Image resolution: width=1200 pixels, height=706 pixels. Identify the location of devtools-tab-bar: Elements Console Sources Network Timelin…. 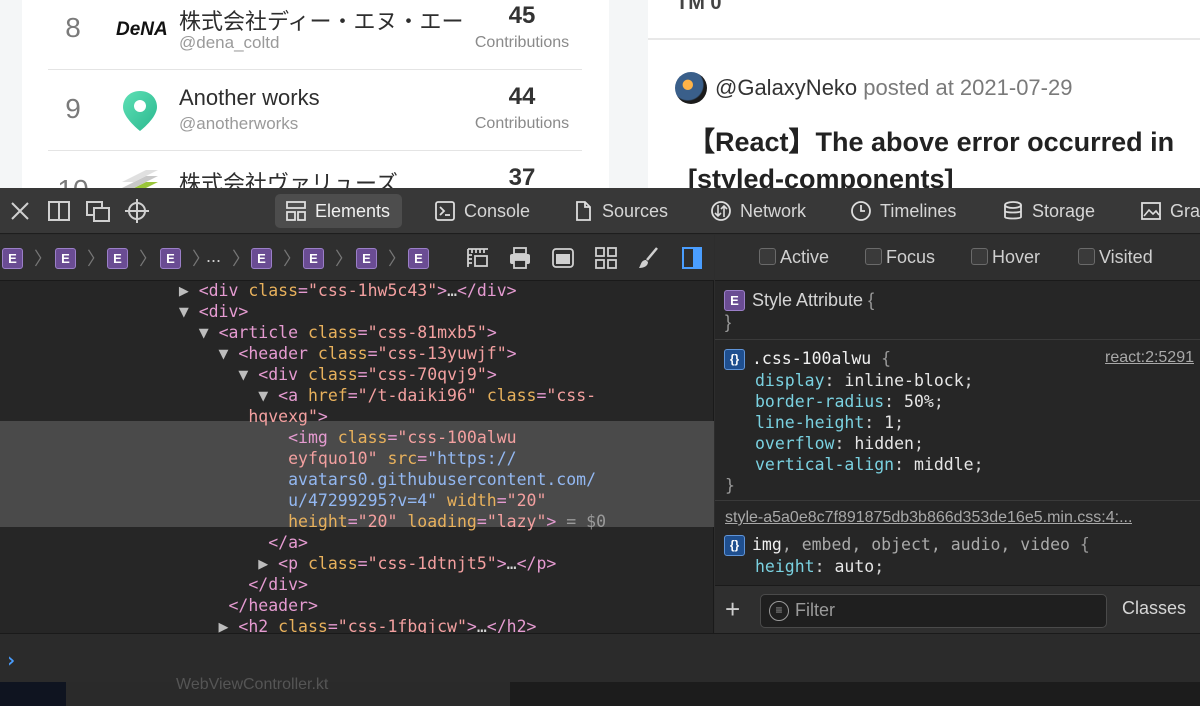
(600, 211).